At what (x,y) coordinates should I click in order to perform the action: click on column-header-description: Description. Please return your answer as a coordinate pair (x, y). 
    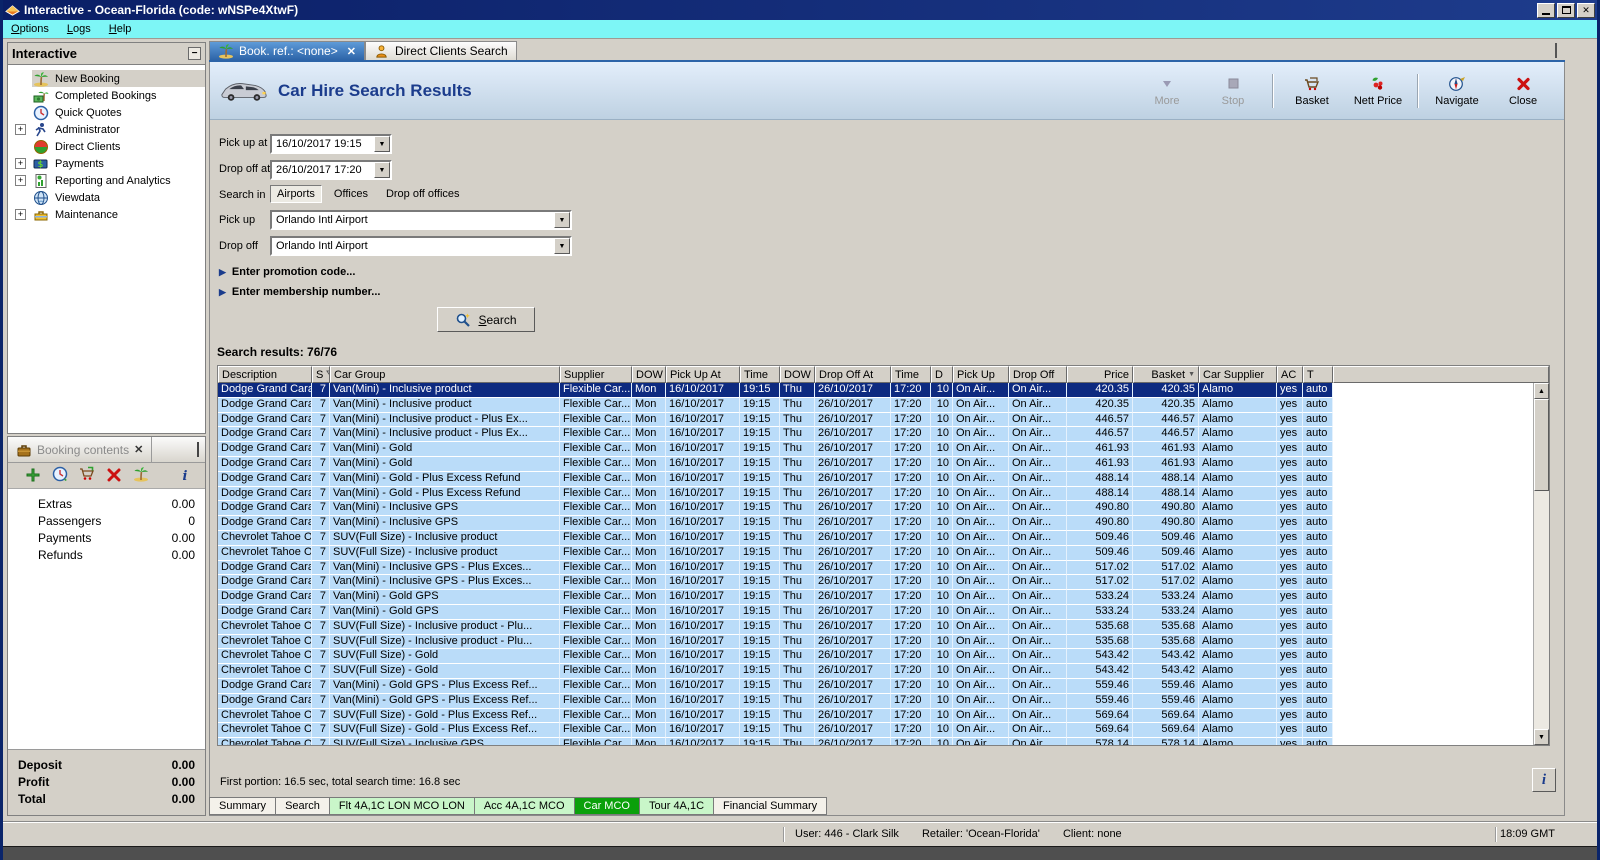
    Looking at the image, I should click on (265, 374).